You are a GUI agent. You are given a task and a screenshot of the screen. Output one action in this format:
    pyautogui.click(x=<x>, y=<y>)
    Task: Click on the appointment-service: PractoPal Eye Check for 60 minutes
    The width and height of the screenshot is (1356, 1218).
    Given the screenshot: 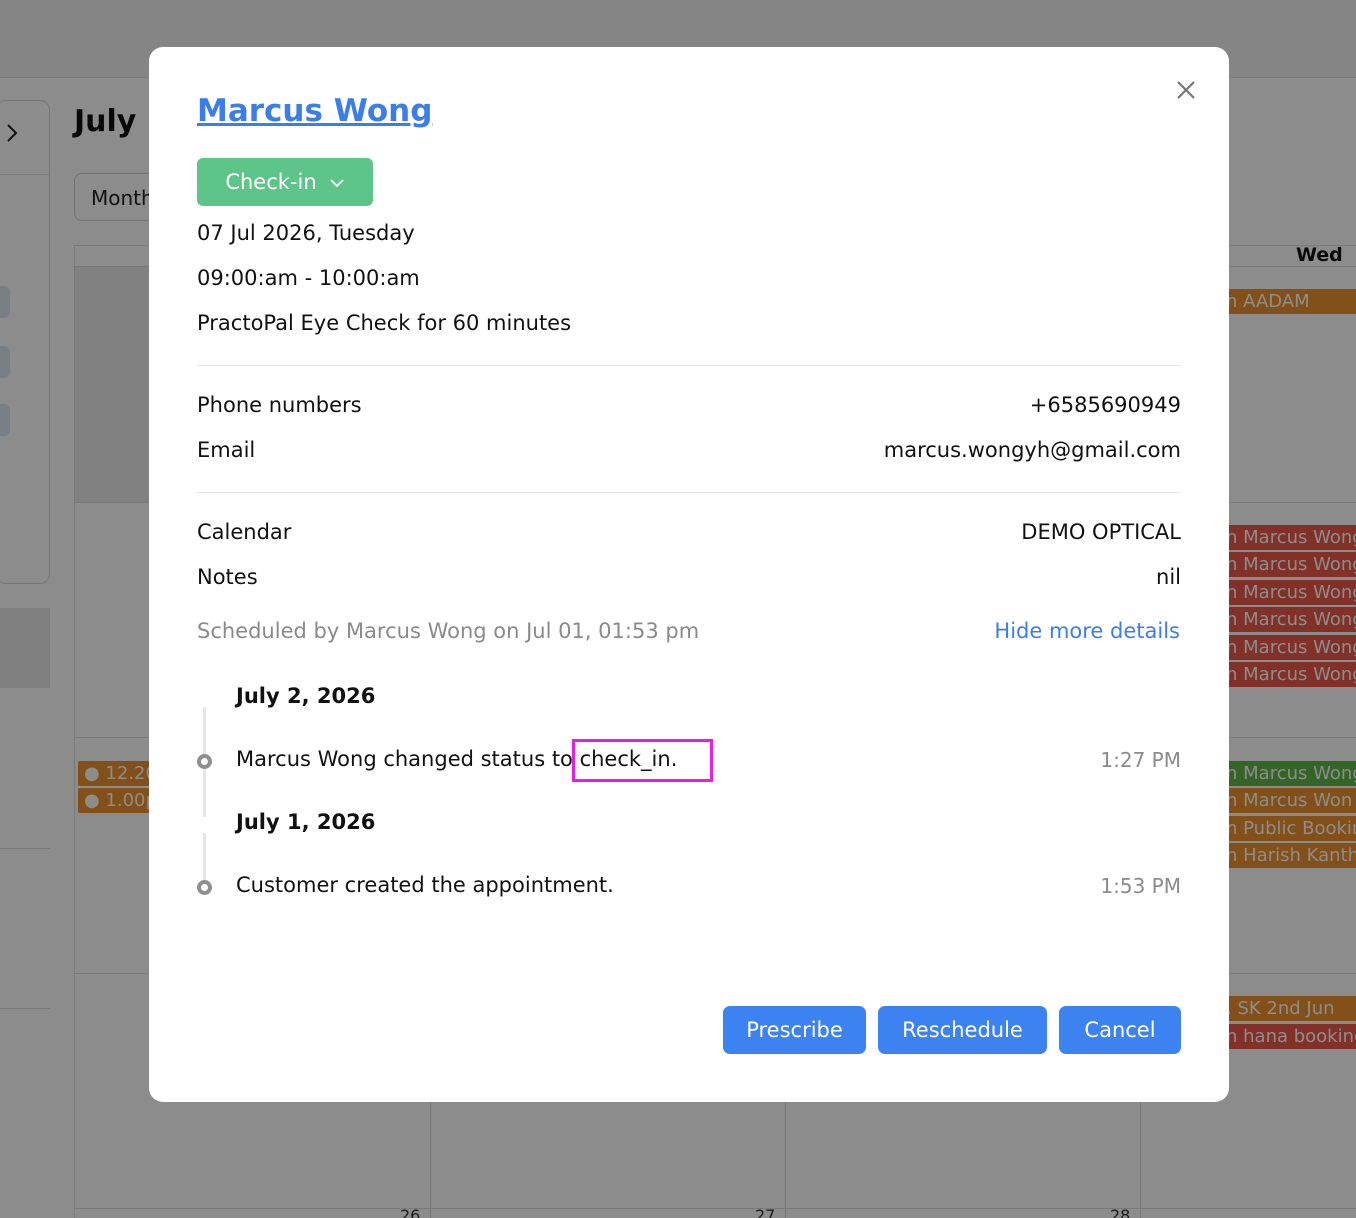 What is the action you would take?
    pyautogui.click(x=384, y=323)
    